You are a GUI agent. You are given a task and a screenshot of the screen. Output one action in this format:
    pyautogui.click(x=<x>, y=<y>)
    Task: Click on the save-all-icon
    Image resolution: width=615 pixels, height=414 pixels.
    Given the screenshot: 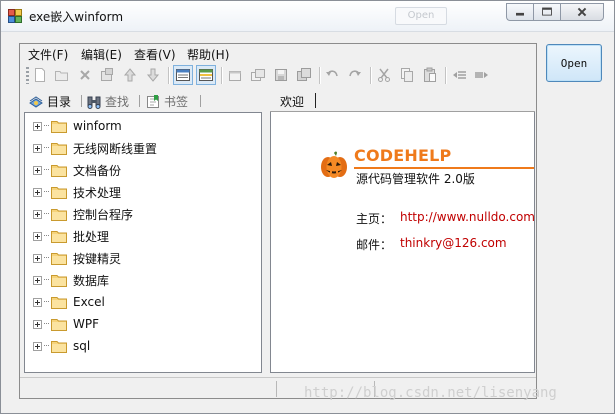 What is the action you would take?
    pyautogui.click(x=304, y=75)
    